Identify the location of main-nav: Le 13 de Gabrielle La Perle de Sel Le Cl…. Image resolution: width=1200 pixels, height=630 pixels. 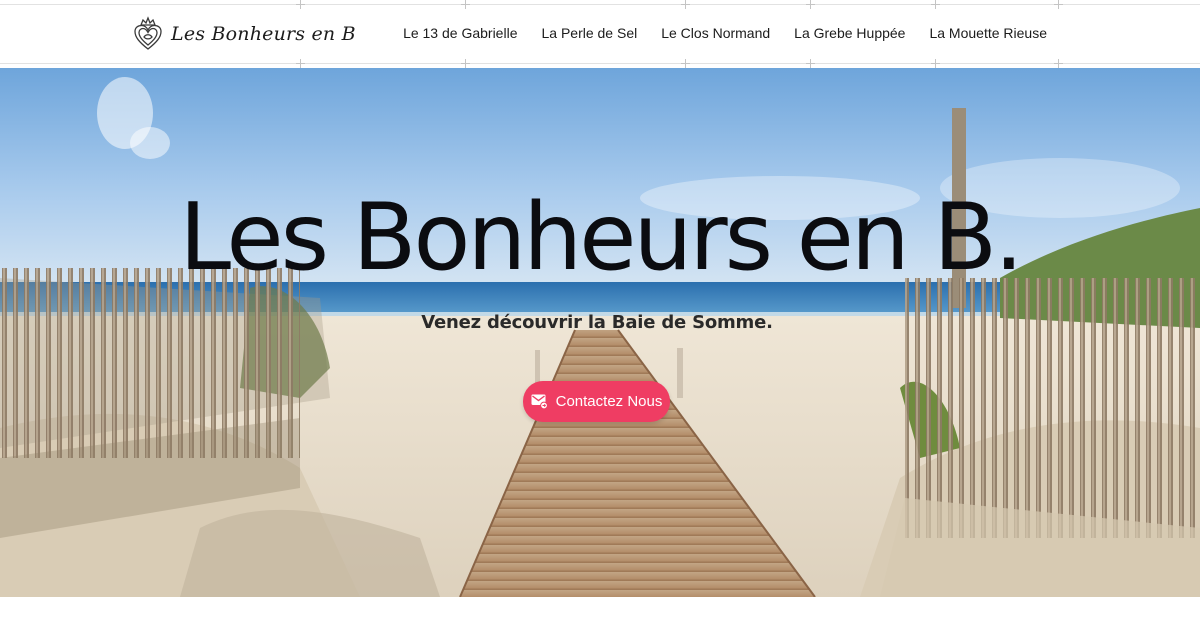
(725, 33).